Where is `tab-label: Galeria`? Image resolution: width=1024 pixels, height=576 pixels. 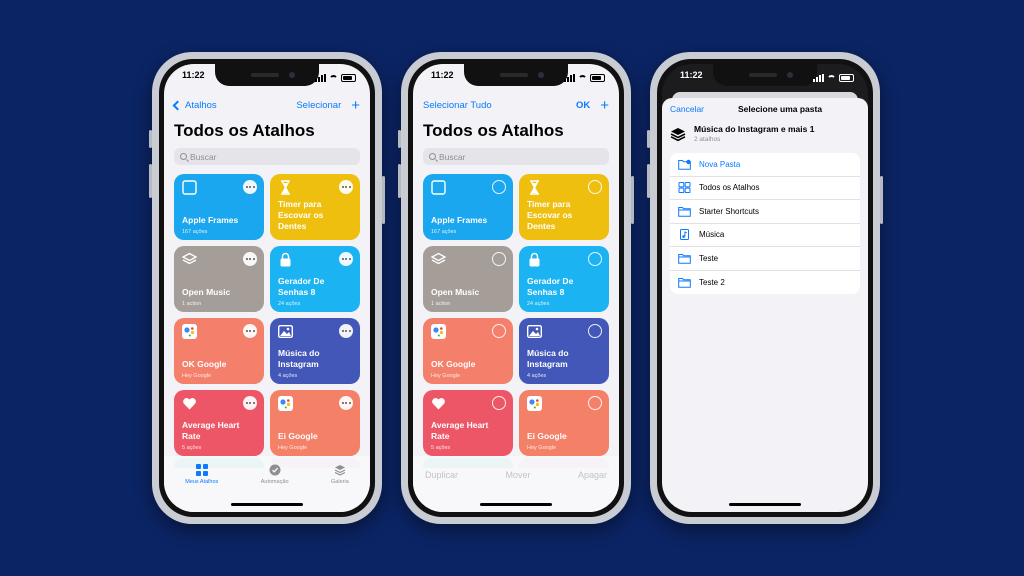
tab-label: Galeria is located at coordinates (340, 482).